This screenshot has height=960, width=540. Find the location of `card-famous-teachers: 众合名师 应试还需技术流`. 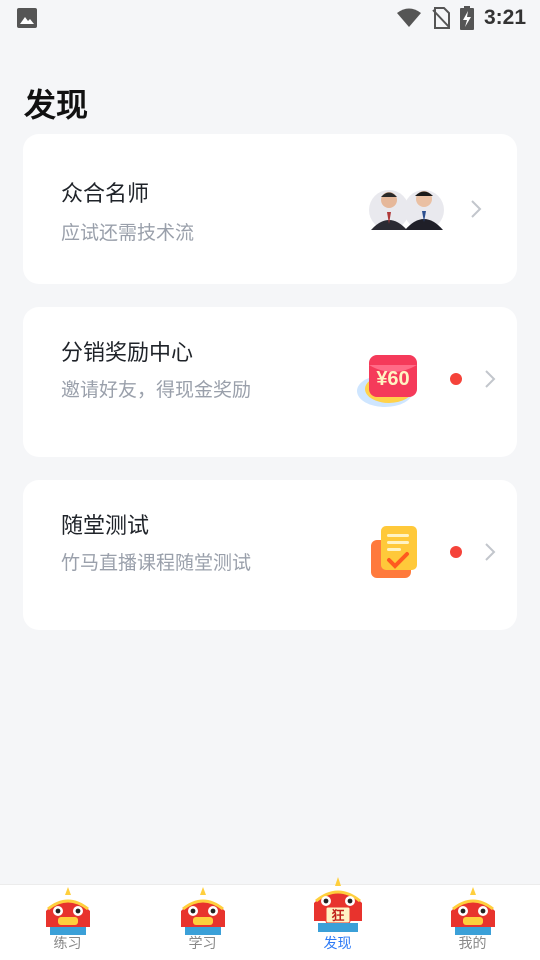

card-famous-teachers: 众合名师 应试还需技术流 is located at coordinates (270, 209).